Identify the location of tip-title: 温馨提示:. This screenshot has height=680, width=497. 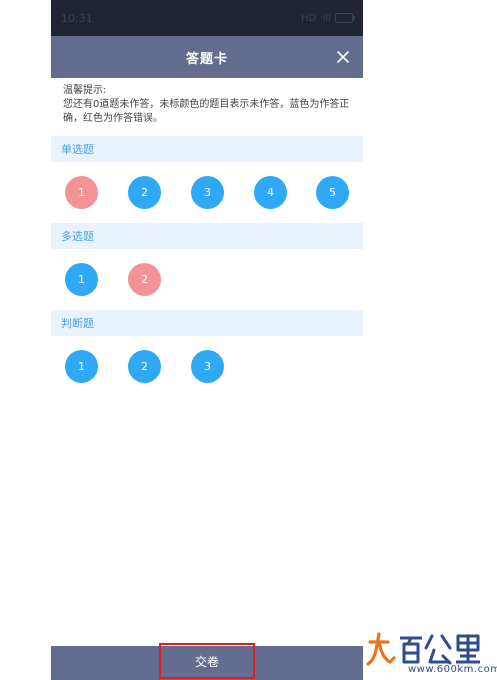
(85, 90).